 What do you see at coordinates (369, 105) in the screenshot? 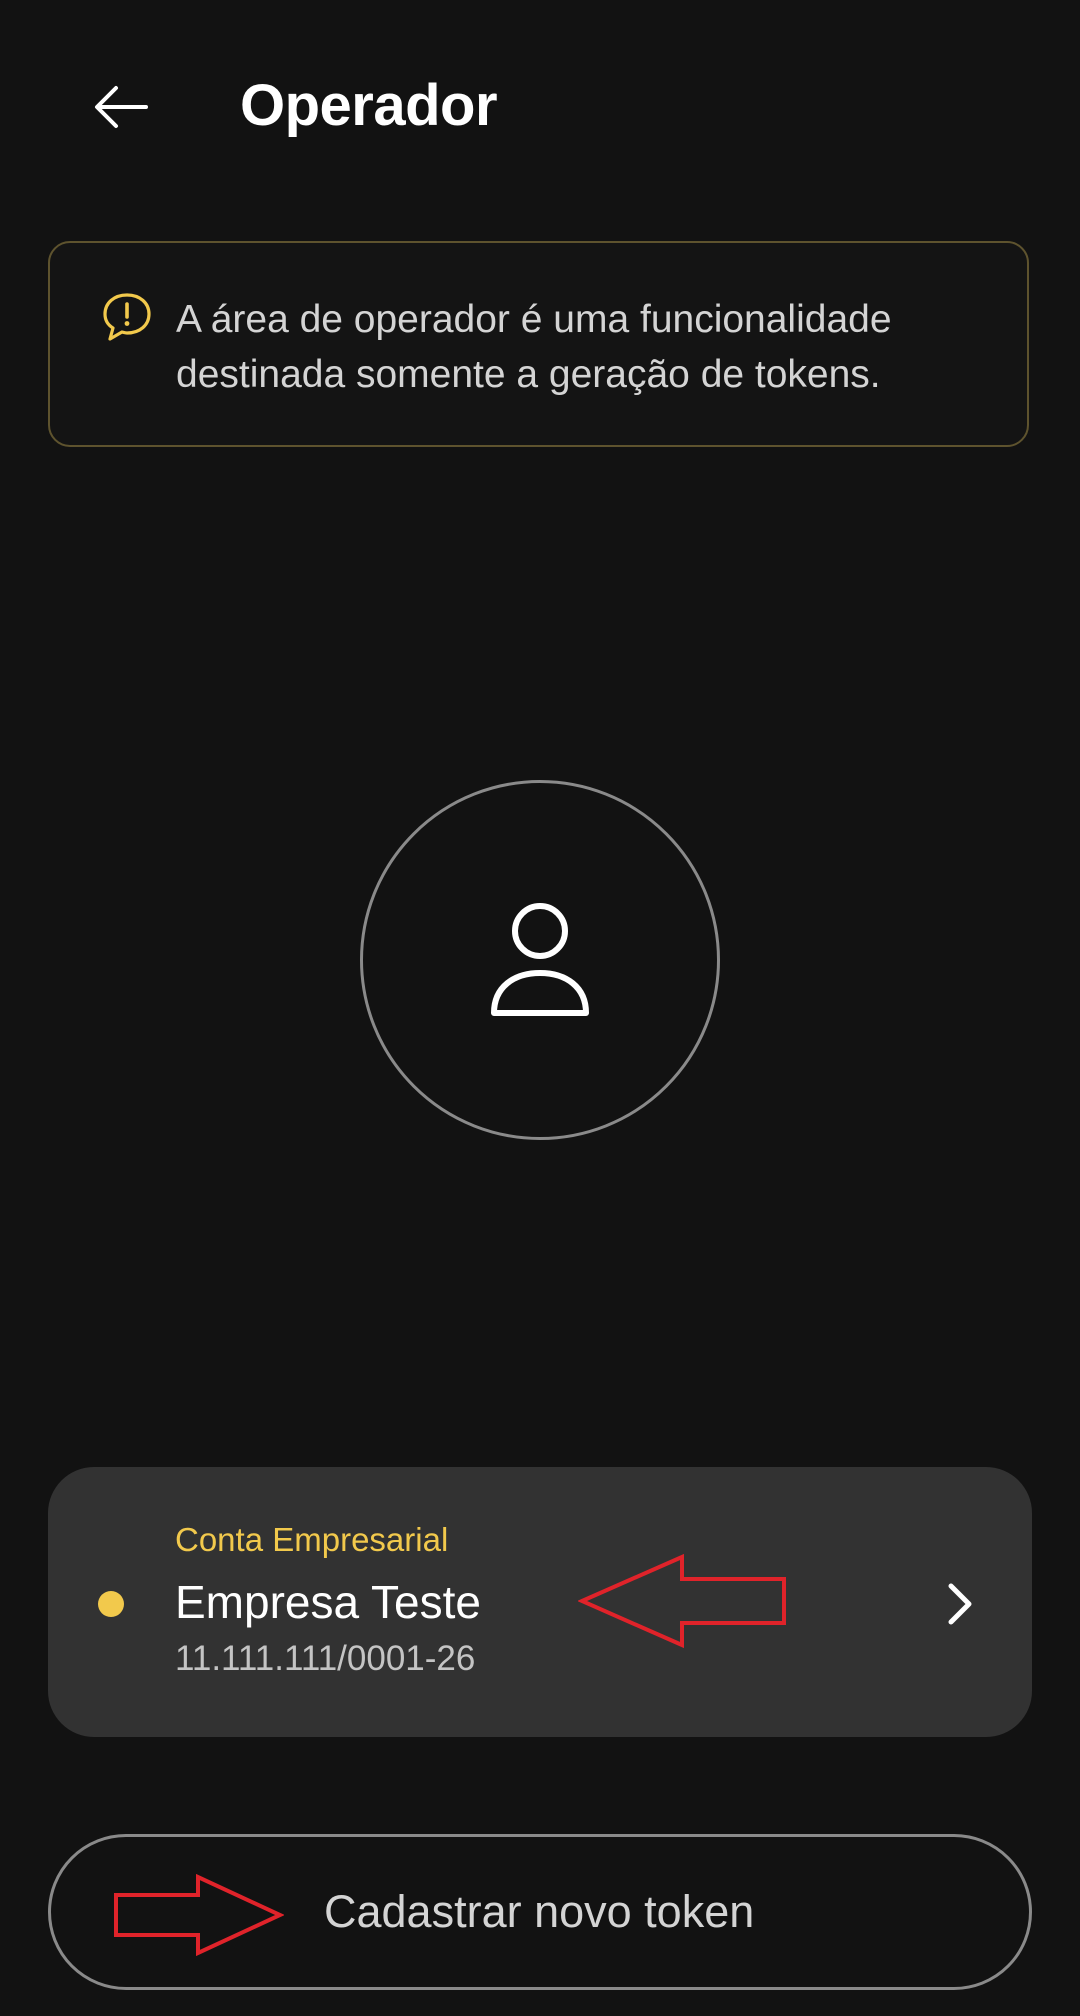
I see `page-title: Operador` at bounding box center [369, 105].